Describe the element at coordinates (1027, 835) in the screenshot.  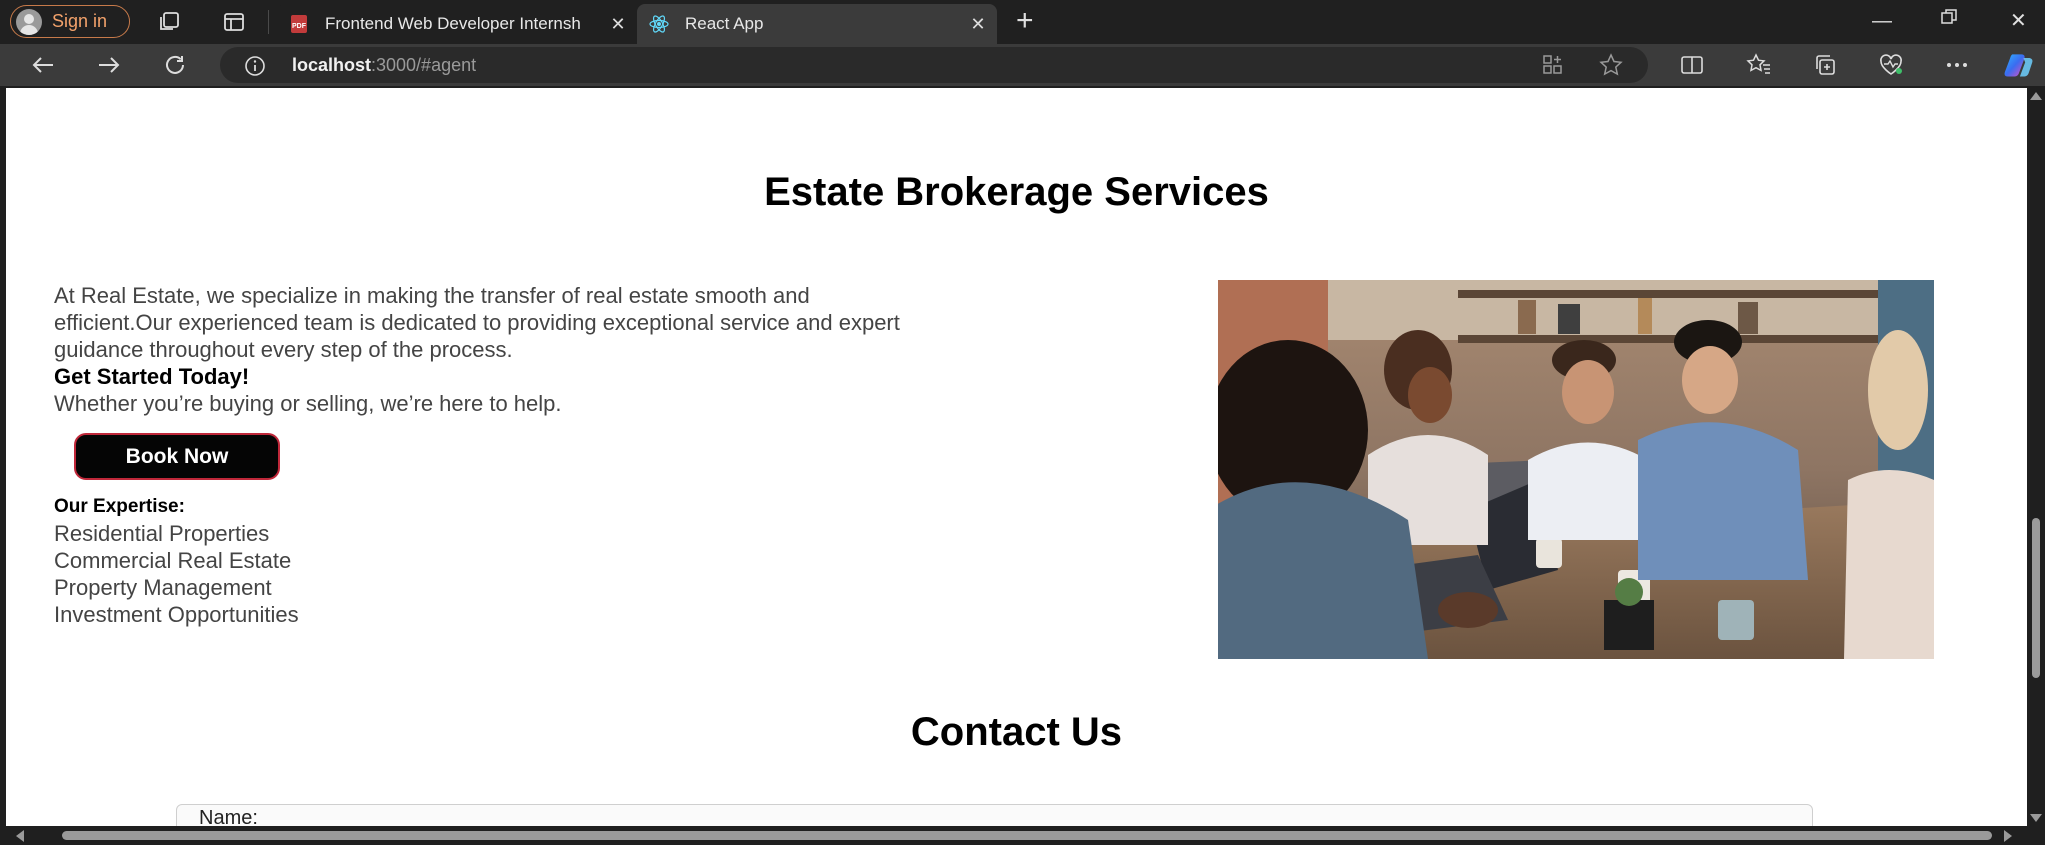
I see `horizontal-scroll-thumb` at that location.